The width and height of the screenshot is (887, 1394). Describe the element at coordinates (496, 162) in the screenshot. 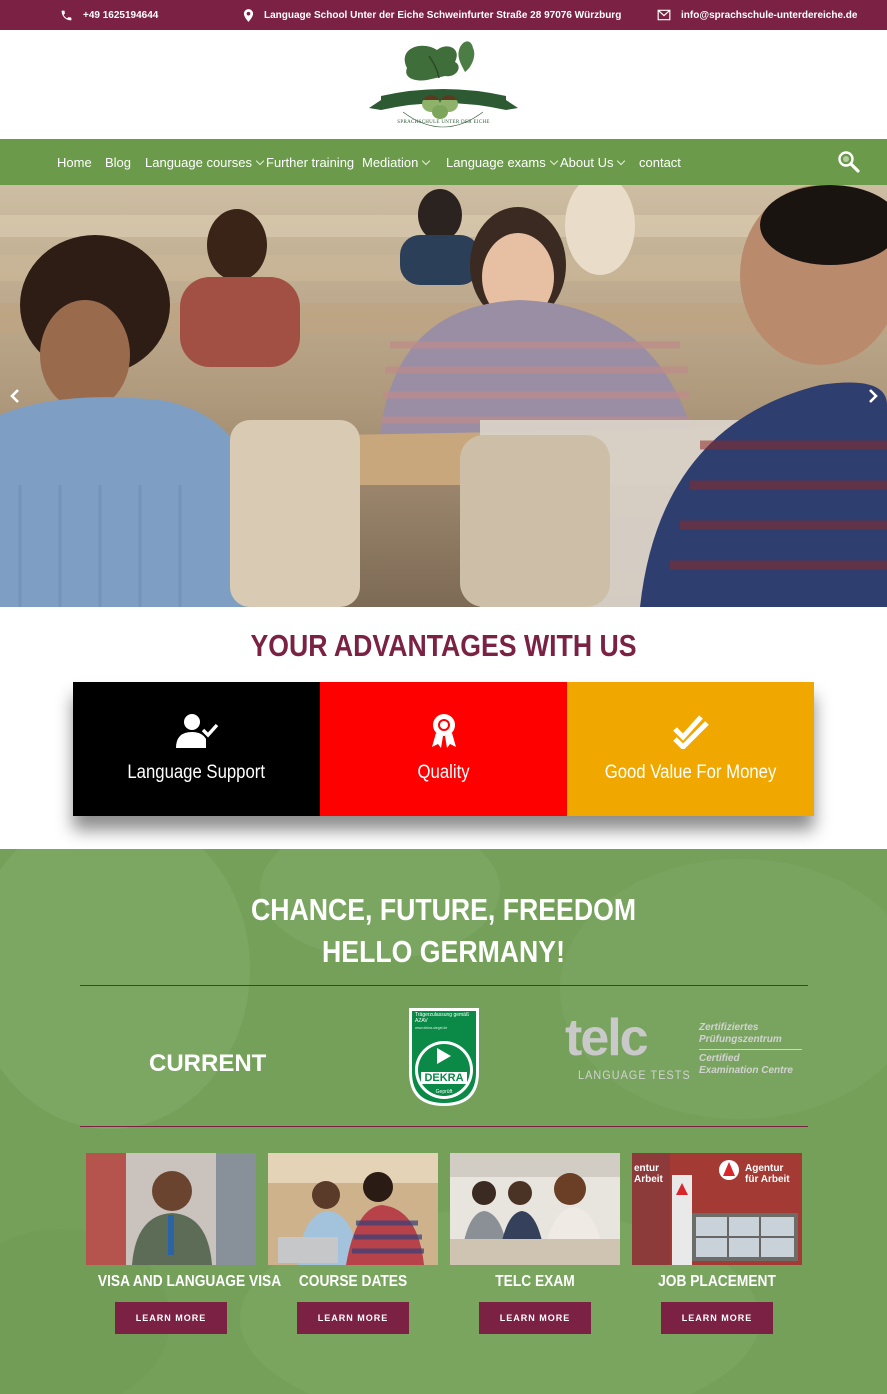

I see `nav-label: Language exams` at that location.